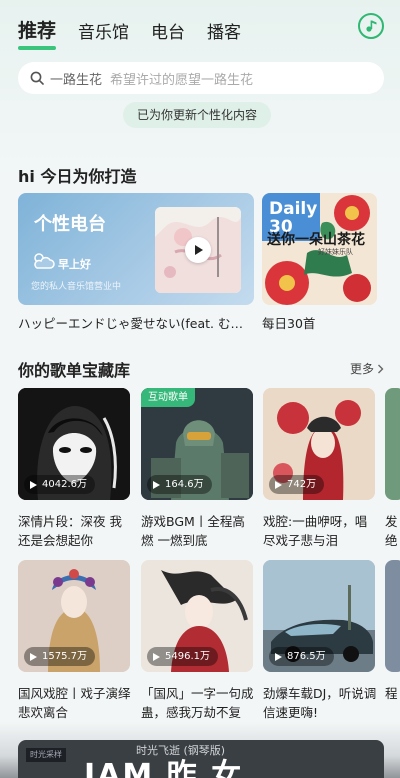 This screenshot has width=400, height=778. What do you see at coordinates (136, 249) in the screenshot?
I see `personal-radio-card: 个性电台 早上好 您的私人音乐馆营业中` at bounding box center [136, 249].